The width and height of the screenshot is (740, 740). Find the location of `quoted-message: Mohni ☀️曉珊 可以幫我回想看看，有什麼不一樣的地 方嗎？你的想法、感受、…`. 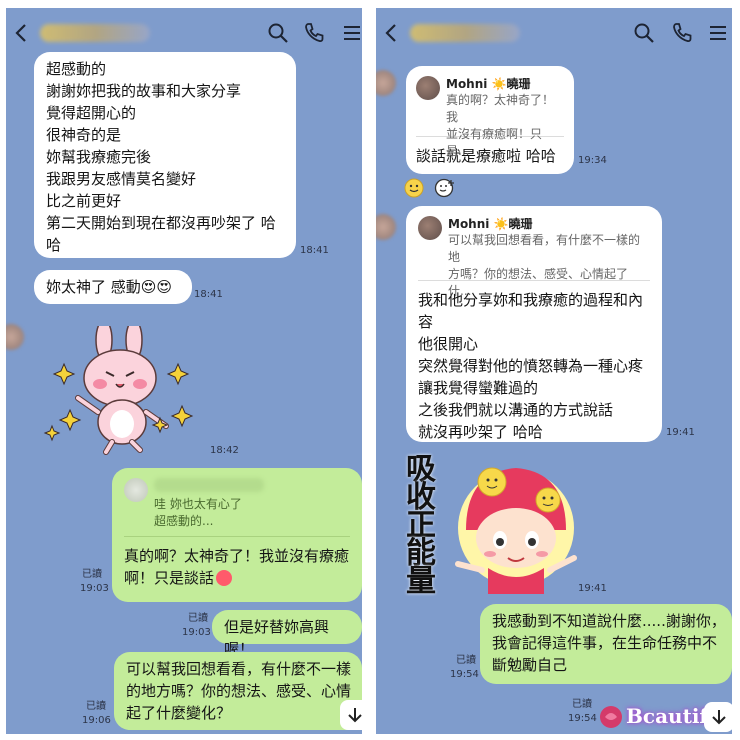

quoted-message: Mohni ☀️曉珊 可以幫我回想看看，有什麼不一樣的地 方嗎？你的想法、感受、… is located at coordinates (534, 257).